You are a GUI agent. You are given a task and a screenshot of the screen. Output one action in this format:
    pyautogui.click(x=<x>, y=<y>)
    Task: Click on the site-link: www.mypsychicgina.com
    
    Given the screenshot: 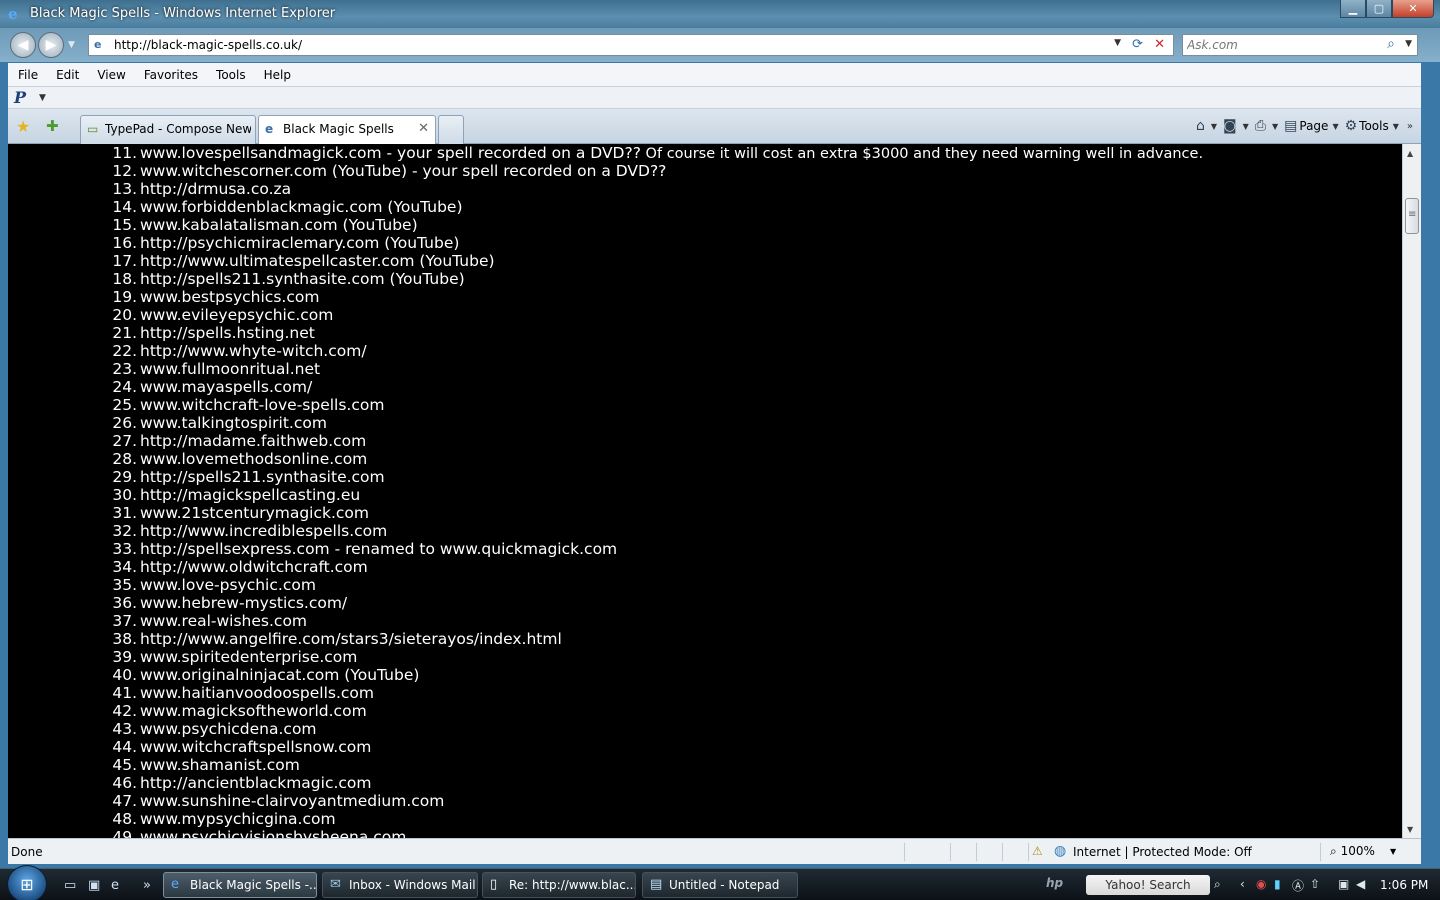 What is the action you would take?
    pyautogui.click(x=238, y=819)
    